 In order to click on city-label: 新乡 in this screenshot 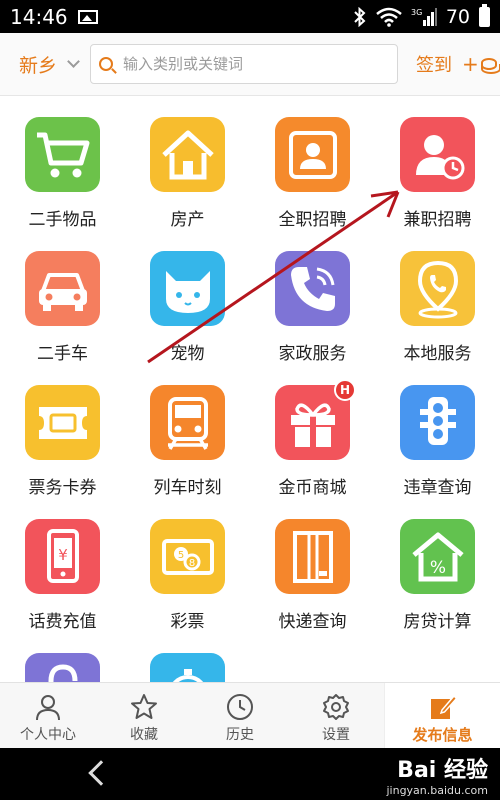, I will do `click(38, 65)`.